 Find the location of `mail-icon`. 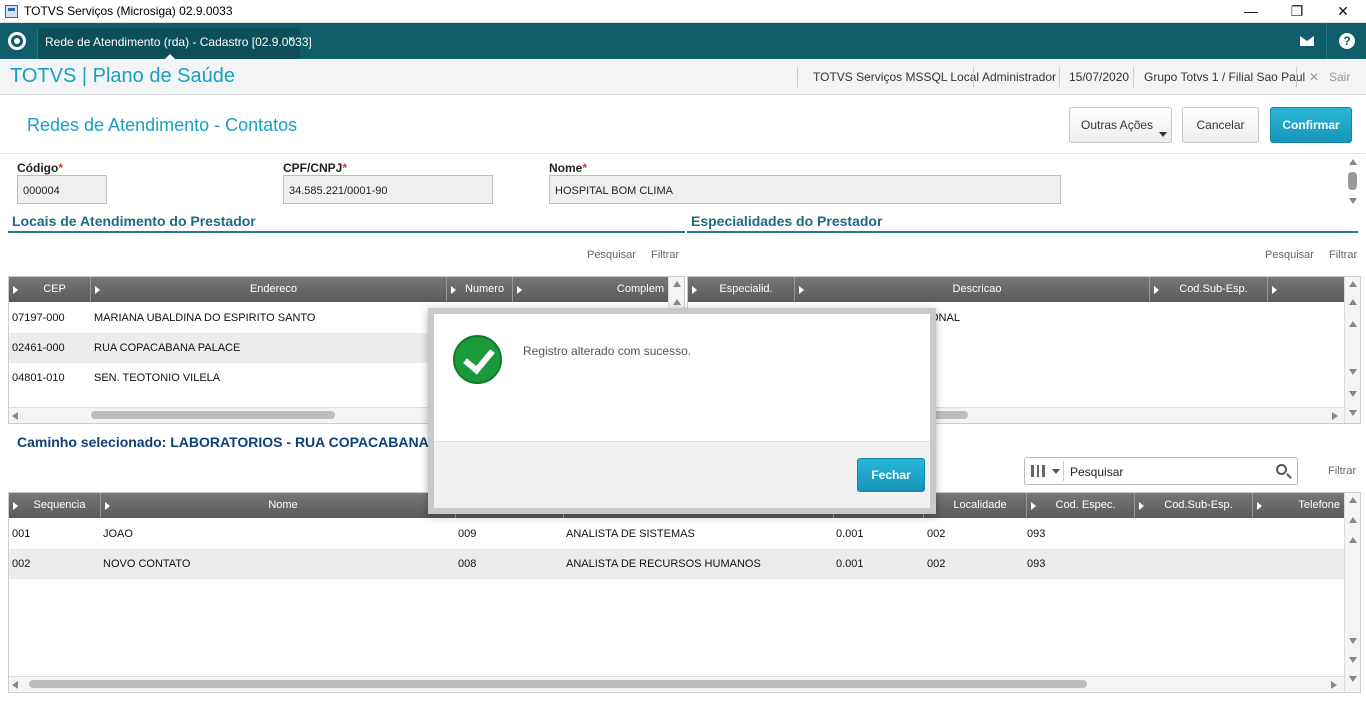

mail-icon is located at coordinates (1307, 41).